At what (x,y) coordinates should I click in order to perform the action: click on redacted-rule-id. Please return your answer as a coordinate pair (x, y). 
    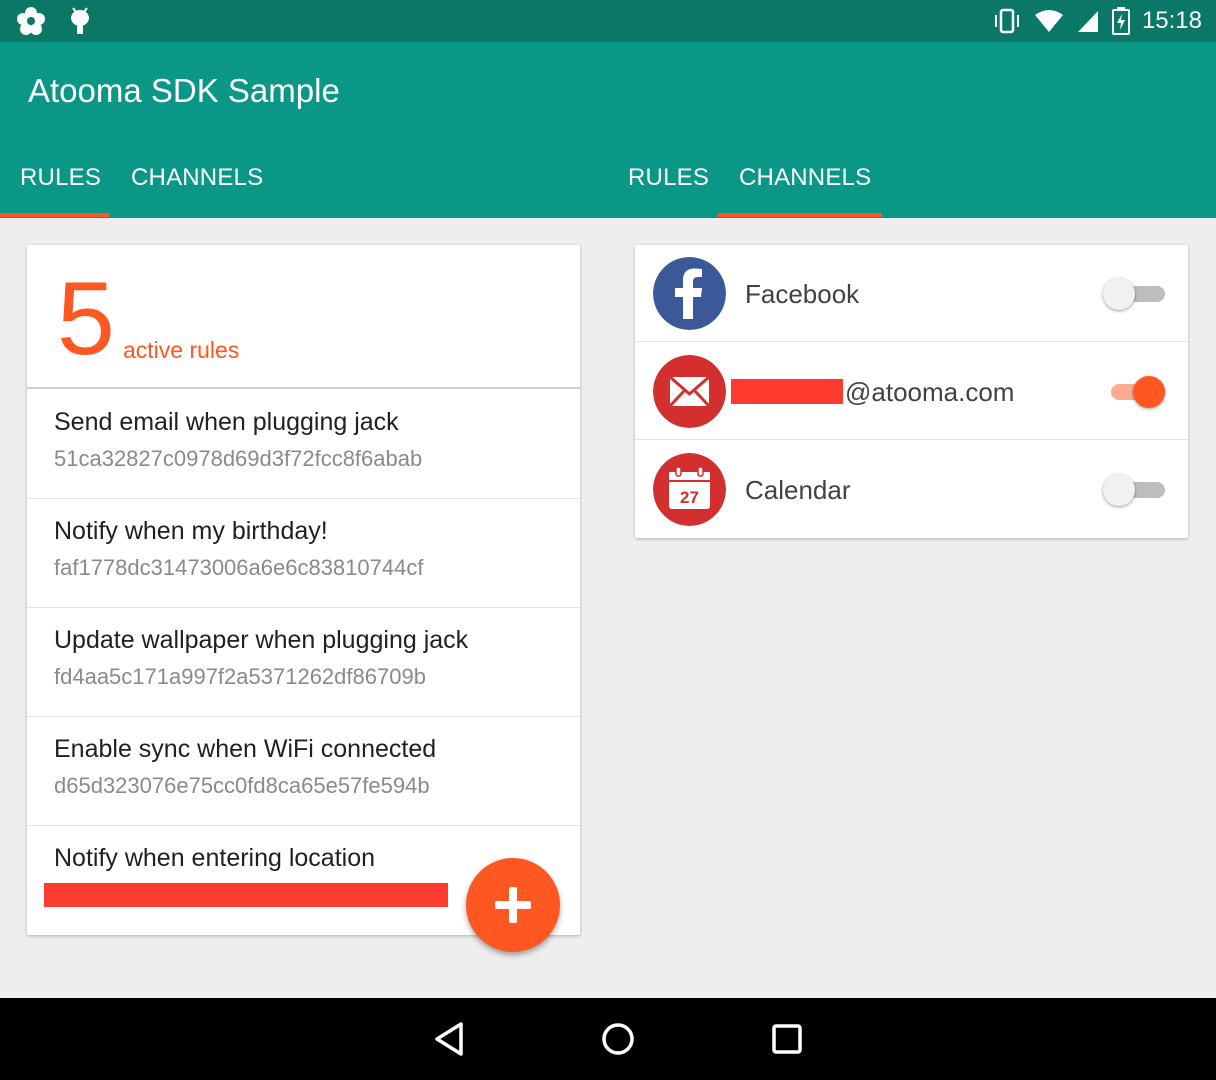
    Looking at the image, I should click on (246, 895).